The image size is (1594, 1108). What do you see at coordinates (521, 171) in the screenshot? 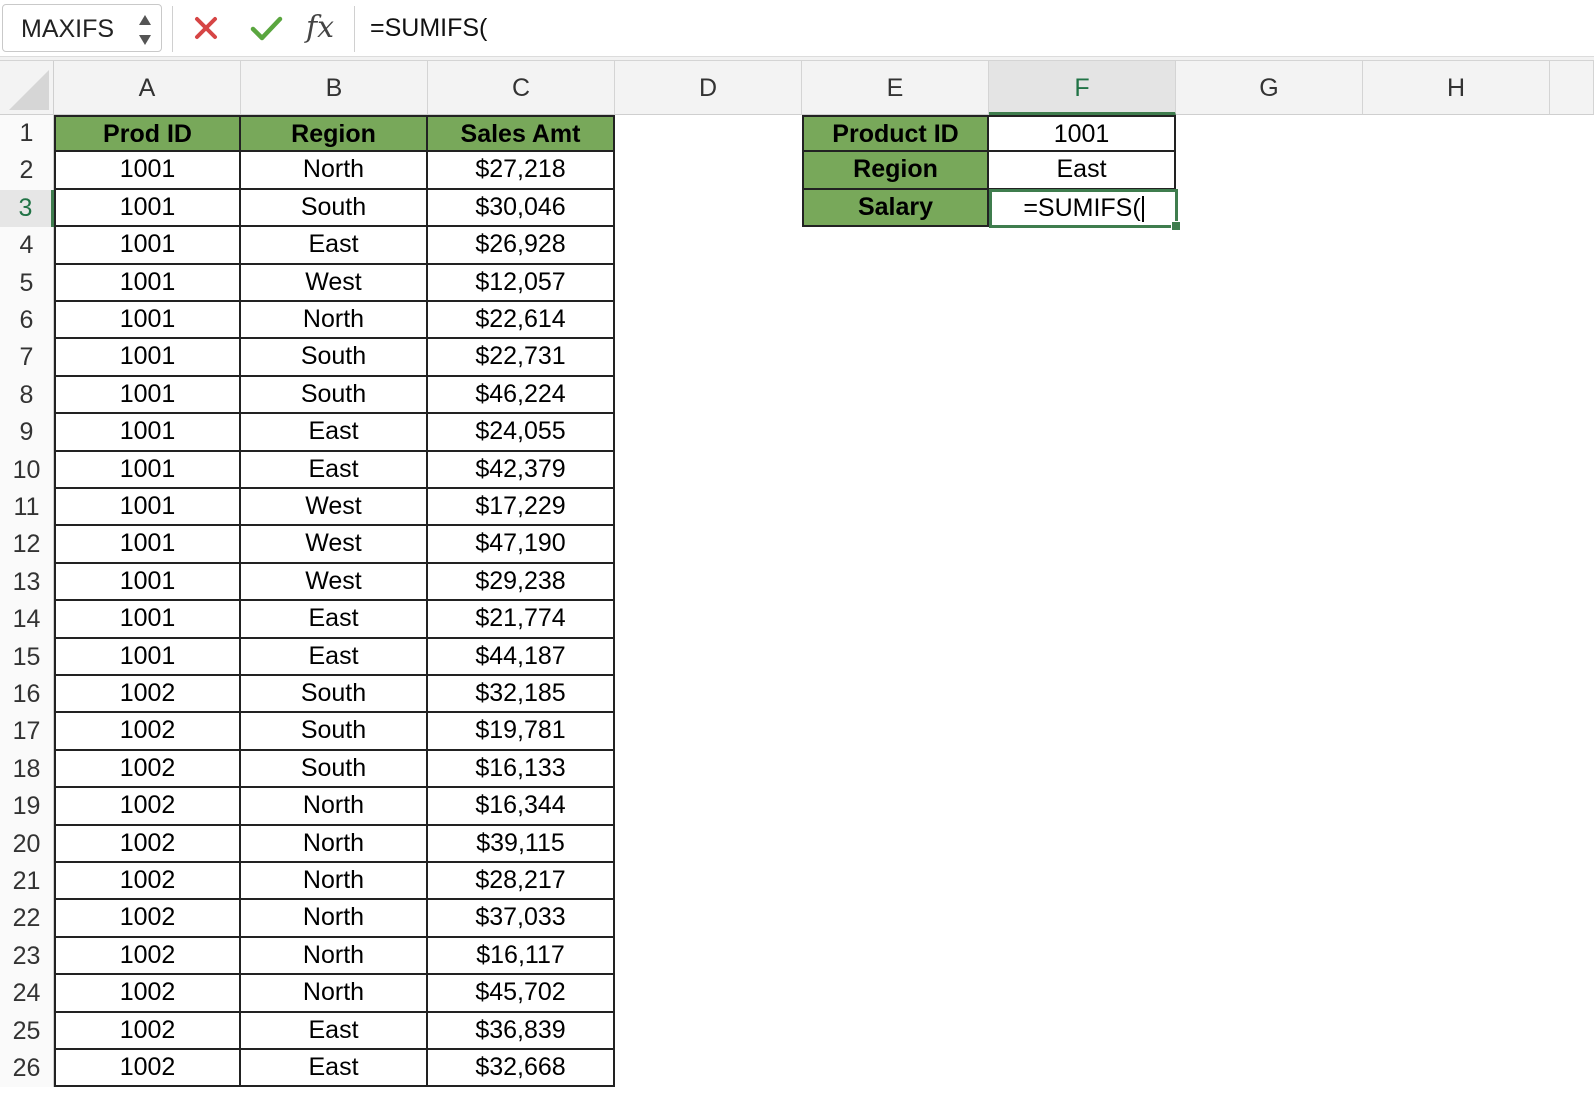
I see `table-cell: $27,218` at bounding box center [521, 171].